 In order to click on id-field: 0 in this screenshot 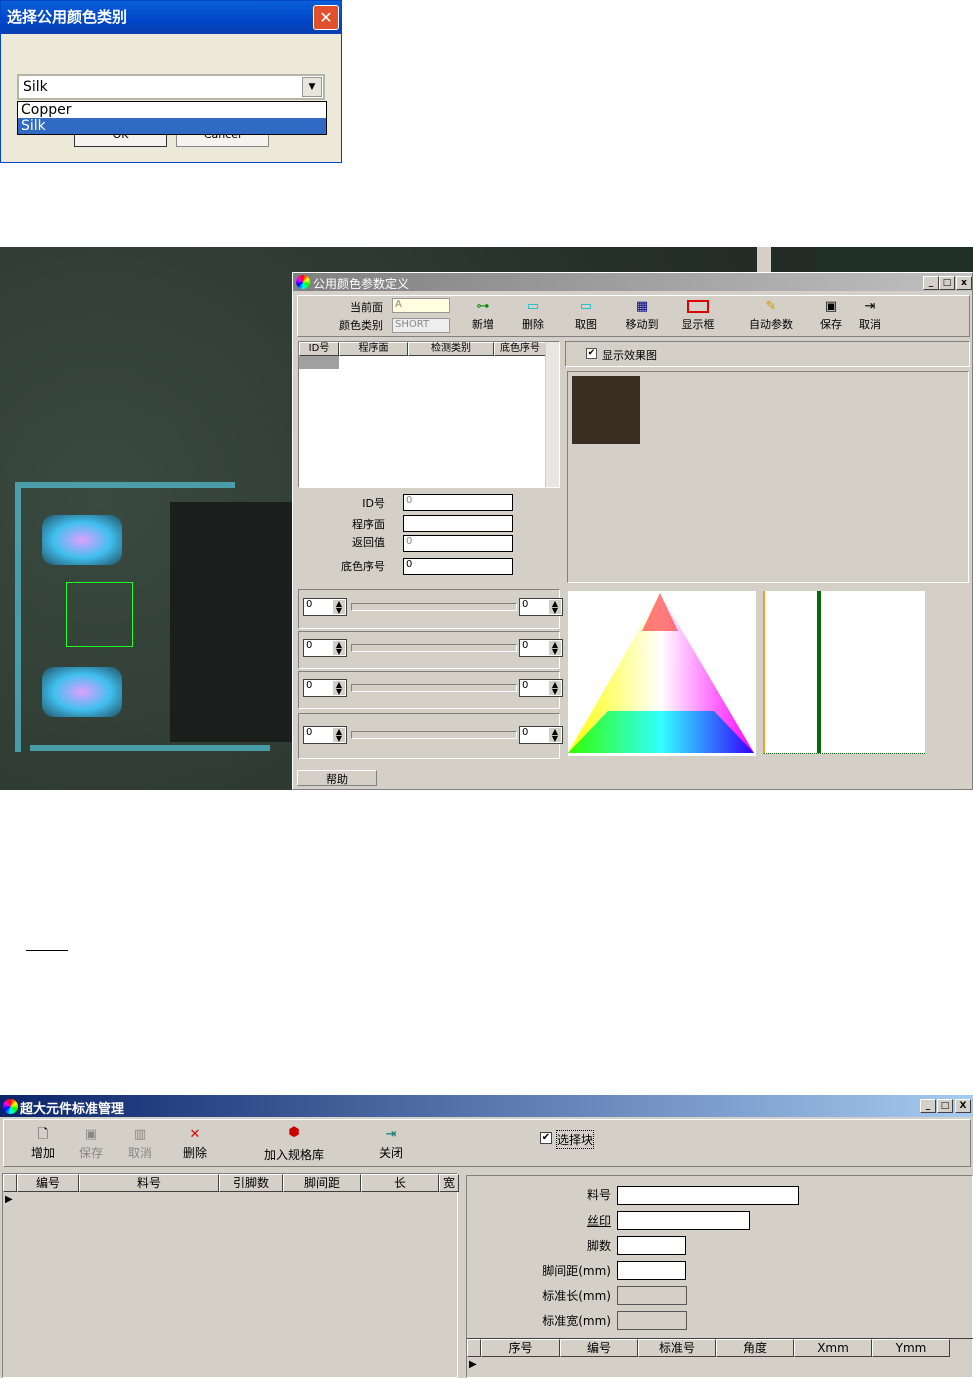, I will do `click(458, 502)`.